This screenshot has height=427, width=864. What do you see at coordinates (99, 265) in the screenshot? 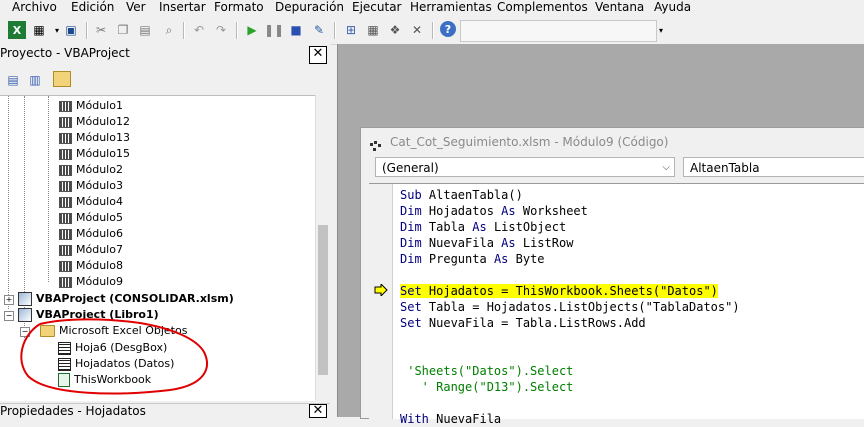
I see `tree-label: Módulo8` at bounding box center [99, 265].